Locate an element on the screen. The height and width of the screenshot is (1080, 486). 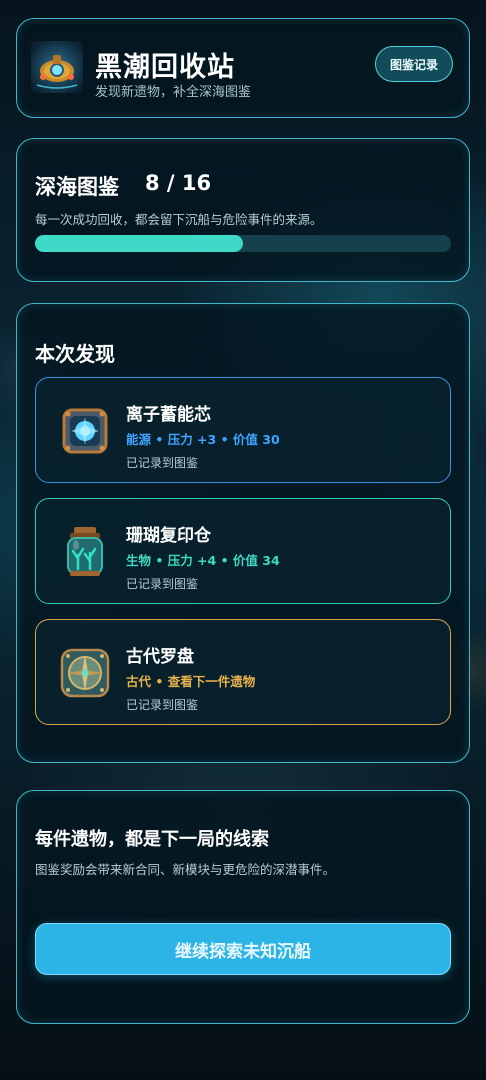
relic-name: 古代罗盘 is located at coordinates (160, 657).